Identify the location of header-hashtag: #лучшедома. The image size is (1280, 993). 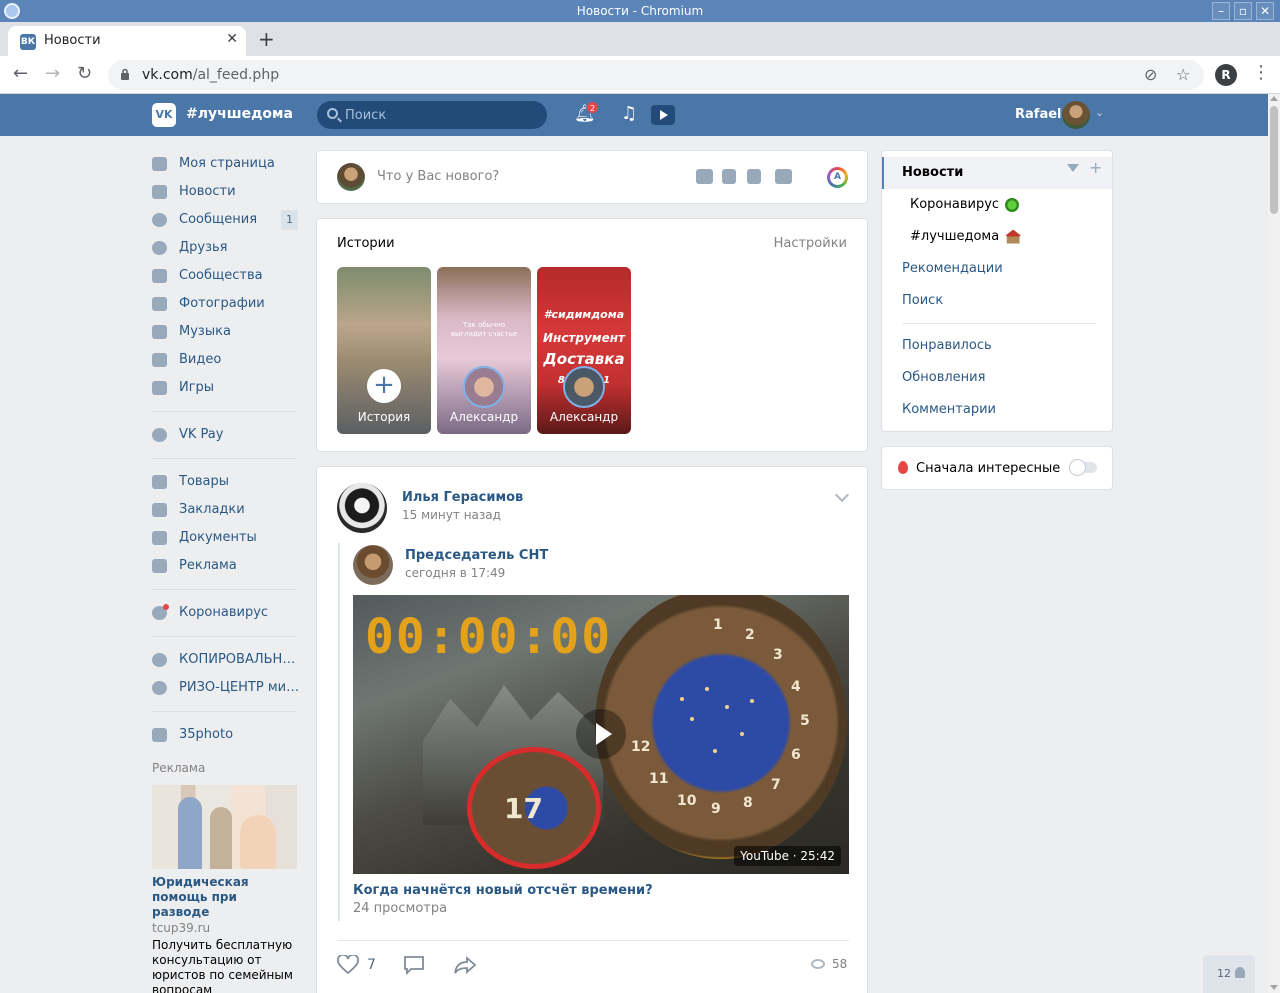
(239, 114).